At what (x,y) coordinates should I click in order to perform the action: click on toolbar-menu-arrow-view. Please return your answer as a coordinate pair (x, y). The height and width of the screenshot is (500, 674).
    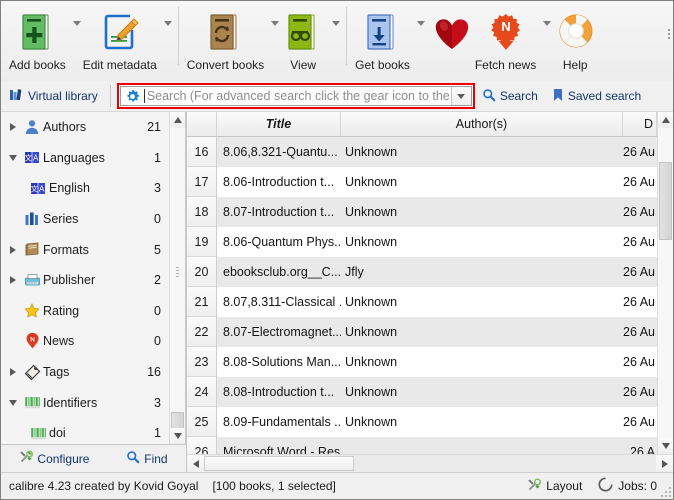
    Looking at the image, I should click on (336, 23).